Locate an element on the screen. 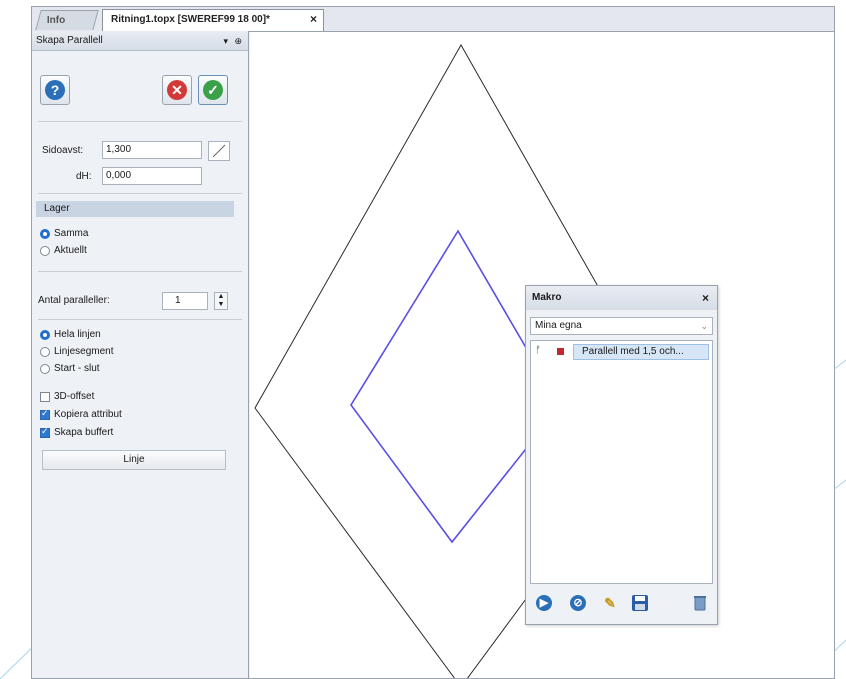 The image size is (846, 679). radio-start-slut is located at coordinates (45, 369).